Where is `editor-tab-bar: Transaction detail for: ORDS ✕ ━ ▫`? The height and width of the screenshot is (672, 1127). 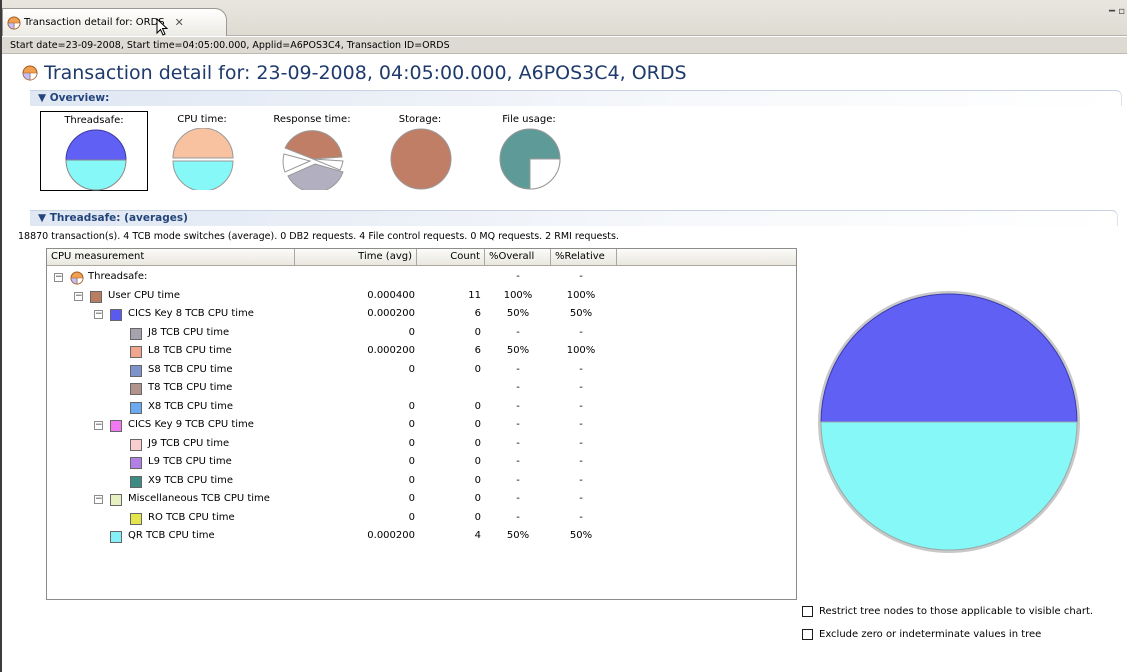 editor-tab-bar: Transaction detail for: ORDS ✕ ━ ▫ is located at coordinates (564, 18).